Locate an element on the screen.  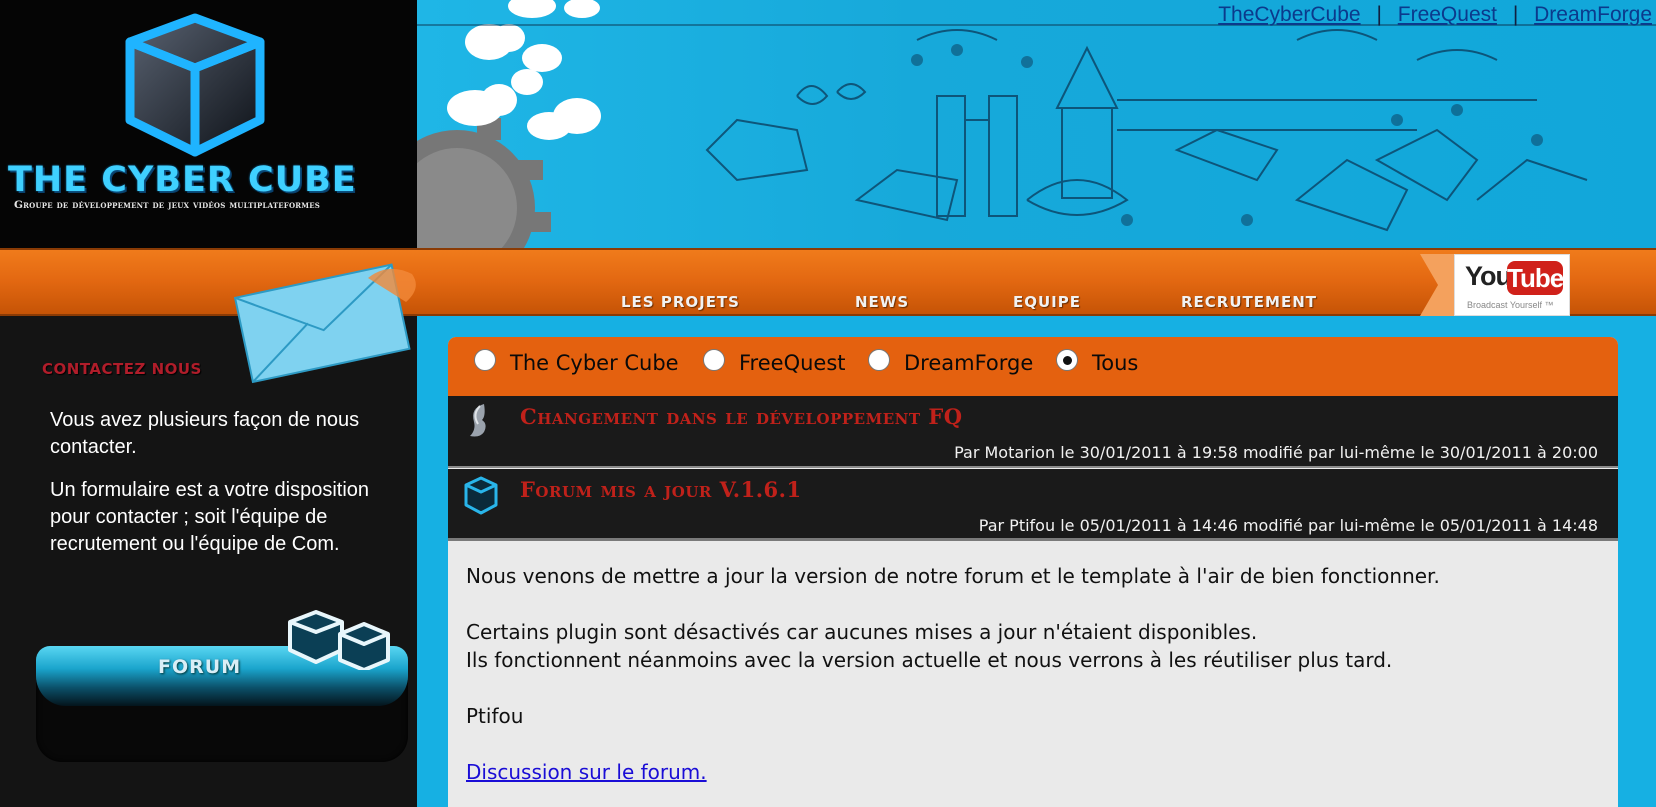
news-filter-bar: The Cyber Cube FreeQuest DreamForge Tous is located at coordinates (1033, 366).